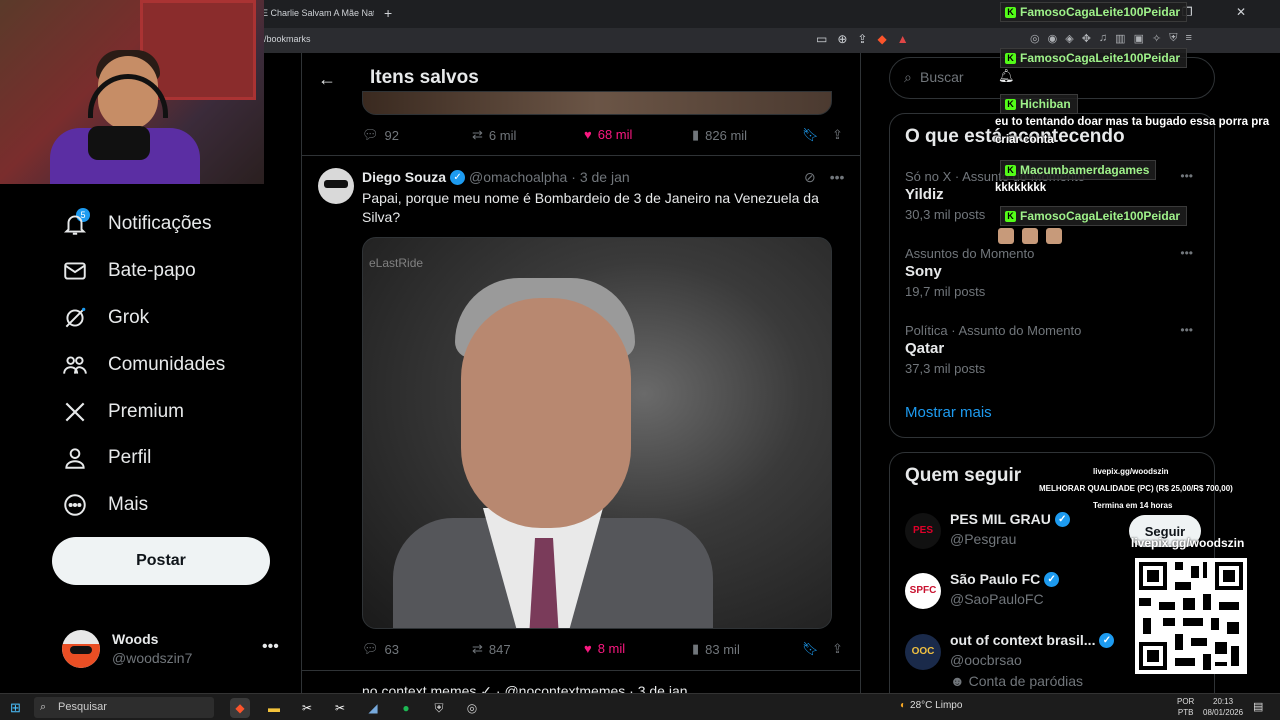 The image size is (1280, 720). I want to click on retweet-count: 6 mil, so click(502, 135).